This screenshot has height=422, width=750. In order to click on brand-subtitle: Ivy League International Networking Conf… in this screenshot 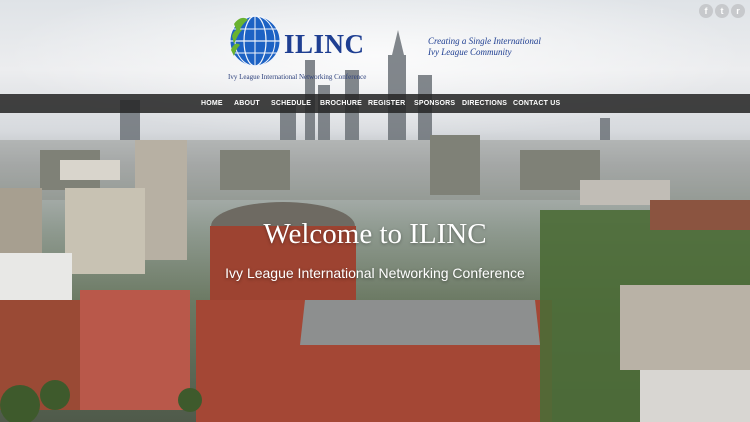, I will do `click(297, 77)`.